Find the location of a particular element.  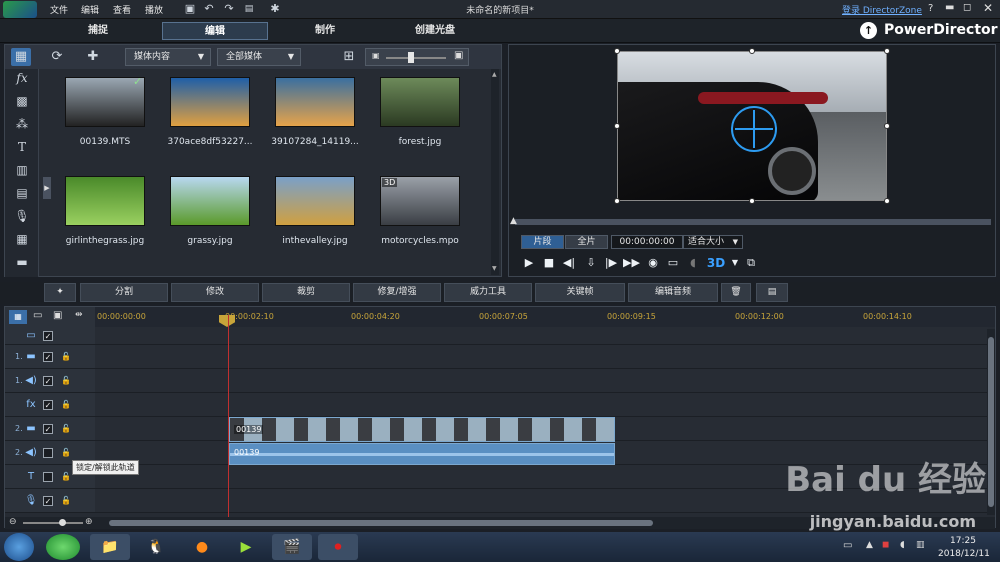

trash-icon: 🗑 is located at coordinates (736, 292).